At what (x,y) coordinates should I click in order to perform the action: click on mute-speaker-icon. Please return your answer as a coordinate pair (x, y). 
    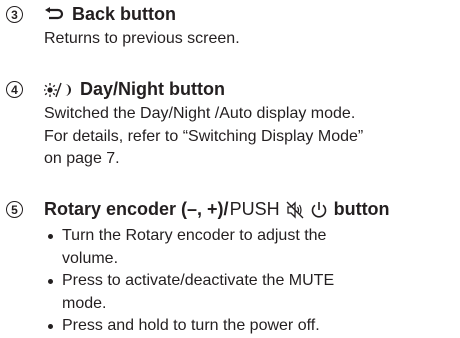
    Looking at the image, I should click on (295, 209).